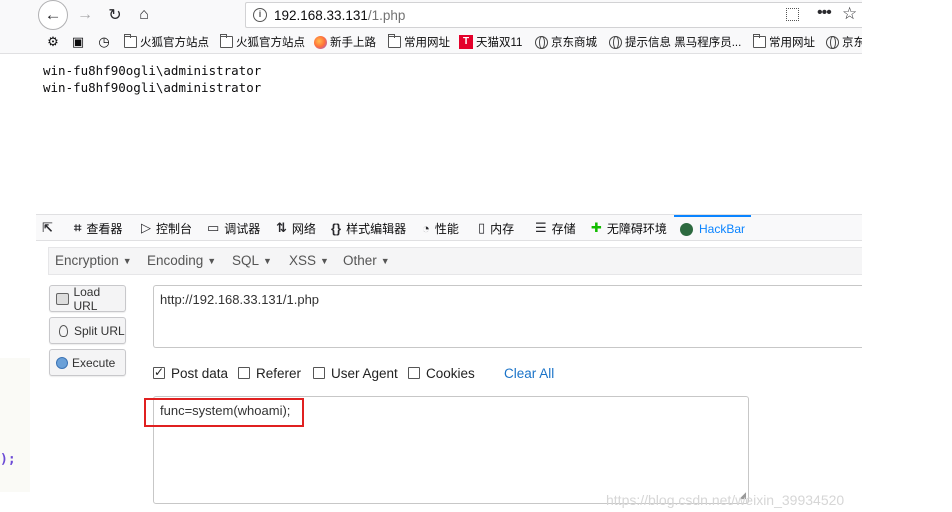 Image resolution: width=952 pixels, height=512 pixels. I want to click on url-text: 192.168.33.131/1.php, so click(339, 15).